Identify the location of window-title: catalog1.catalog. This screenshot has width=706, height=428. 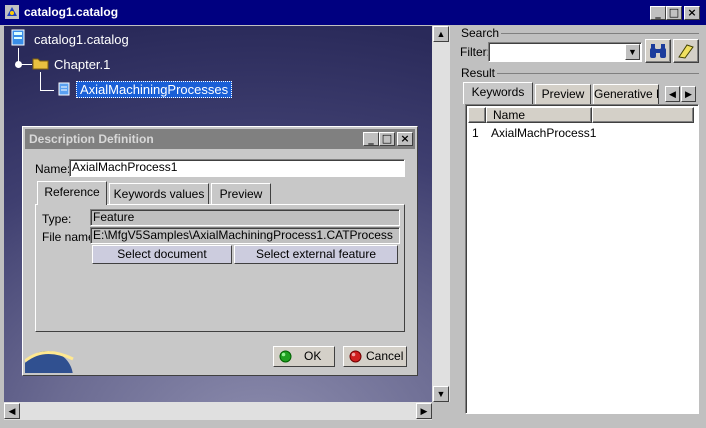
(71, 12).